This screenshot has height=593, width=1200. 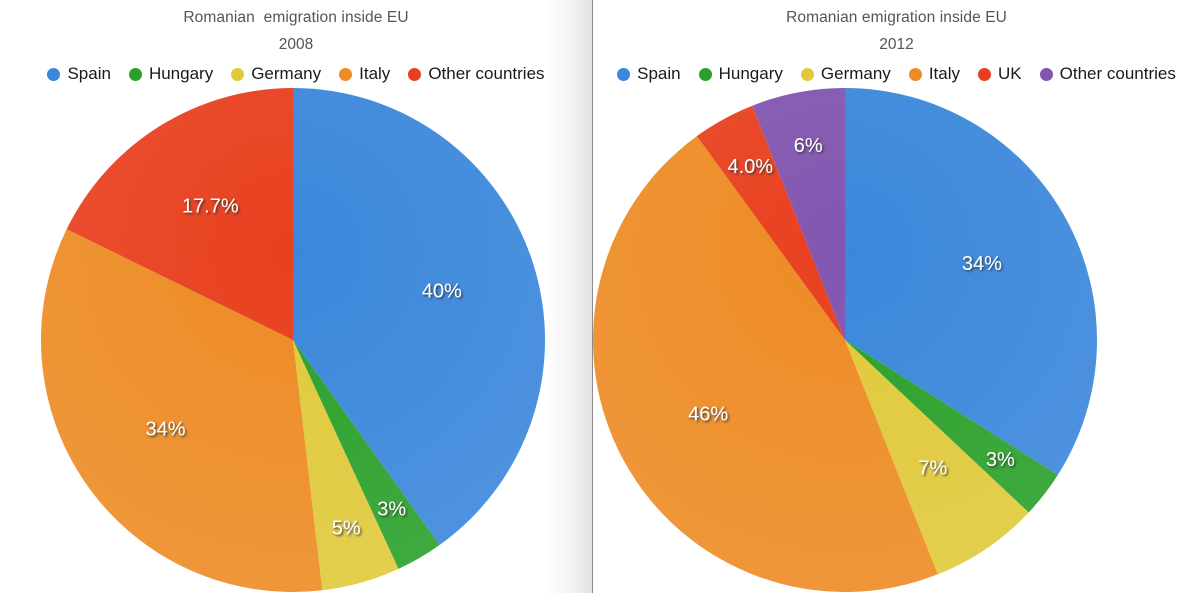 What do you see at coordinates (932, 468) in the screenshot?
I see `pie-slice-label: 7%` at bounding box center [932, 468].